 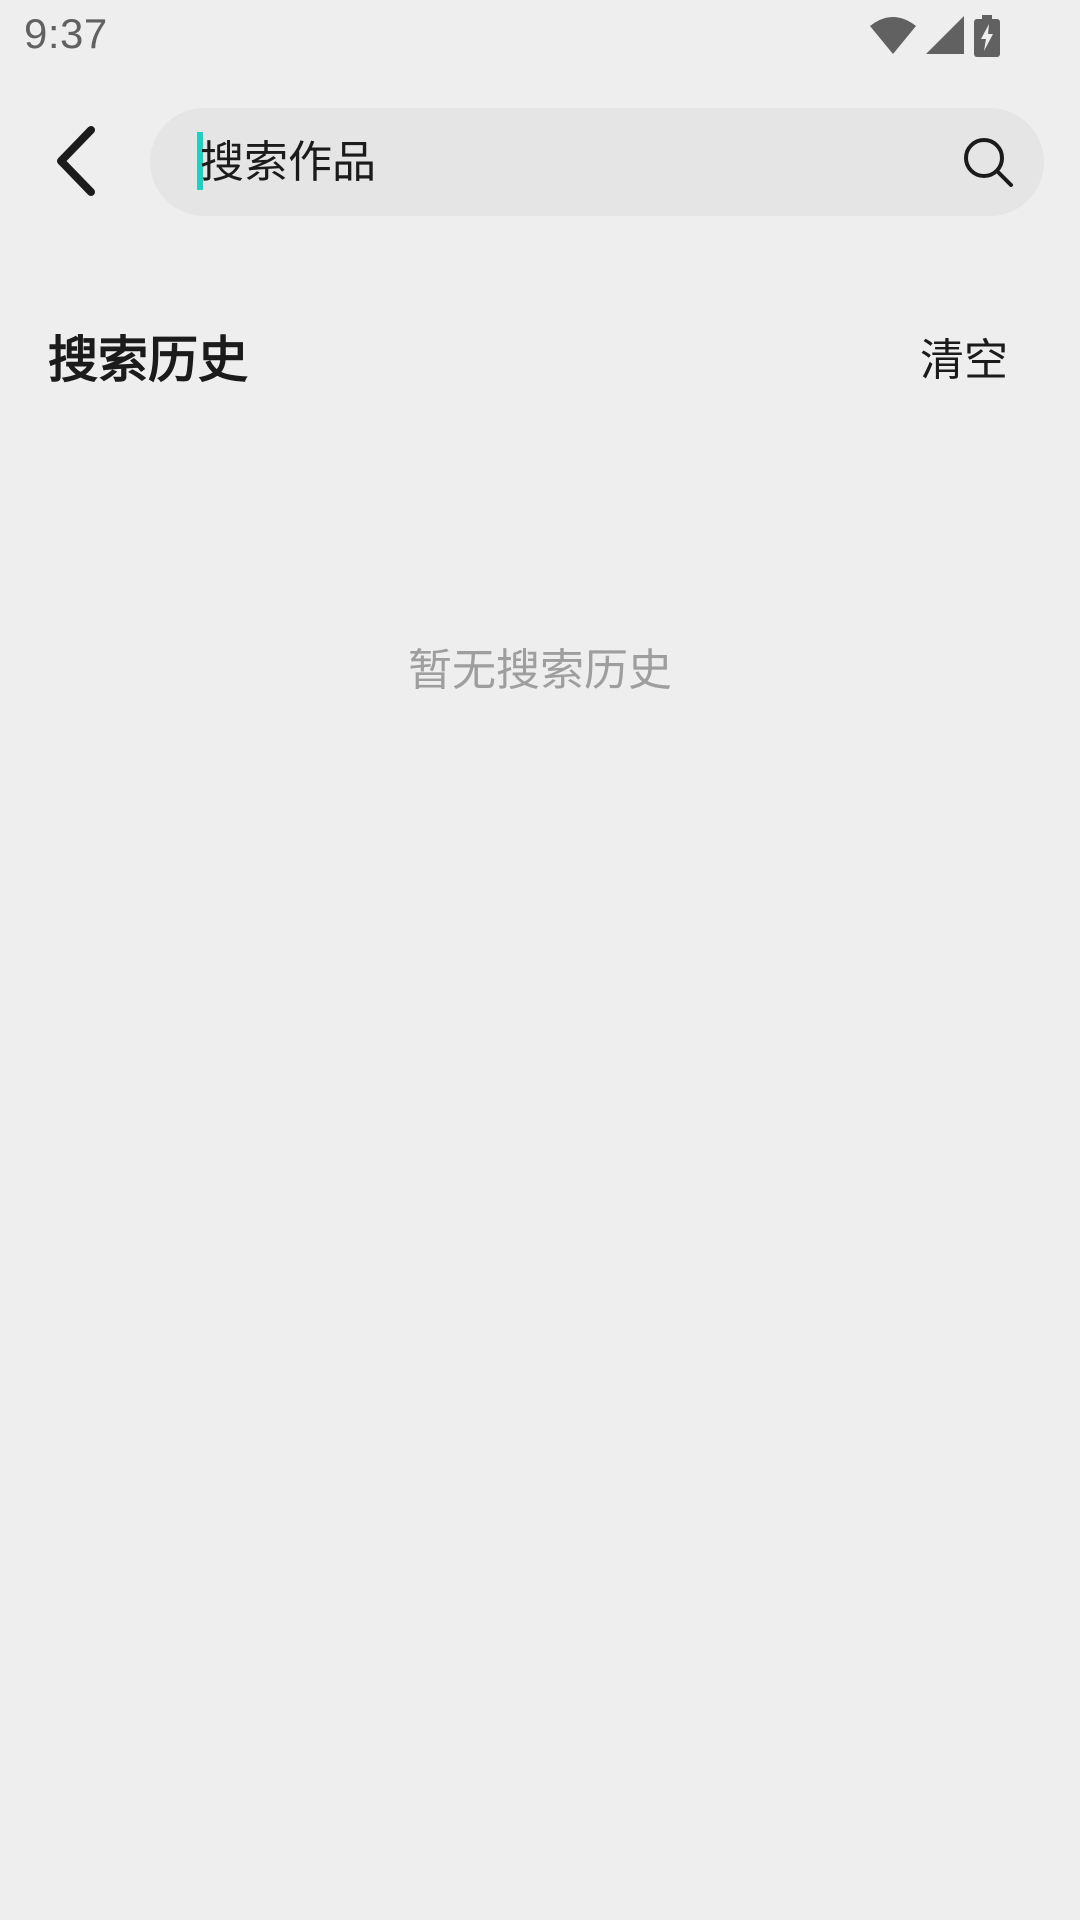 I want to click on empty-history-text: 暂无搜索历史, so click(x=540, y=670).